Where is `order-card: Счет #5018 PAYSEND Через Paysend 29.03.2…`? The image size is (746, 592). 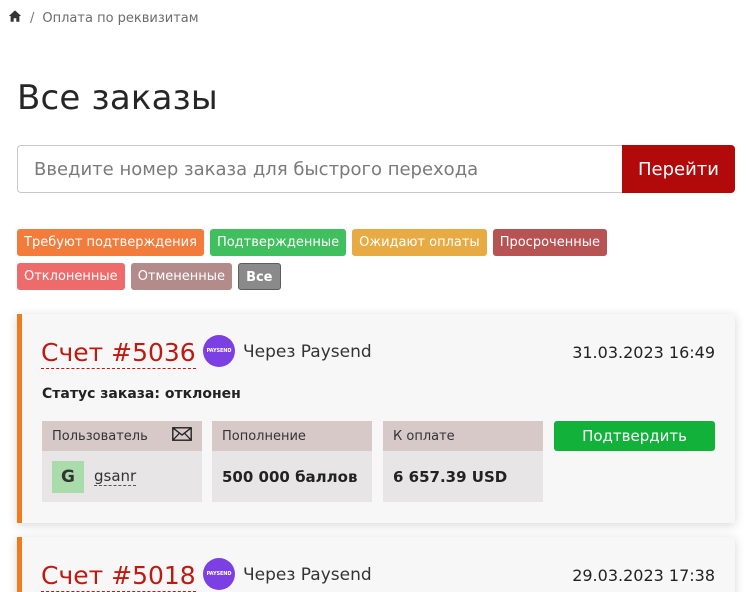
order-card: Счет #5018 PAYSEND Через Paysend 29.03.2… is located at coordinates (376, 564).